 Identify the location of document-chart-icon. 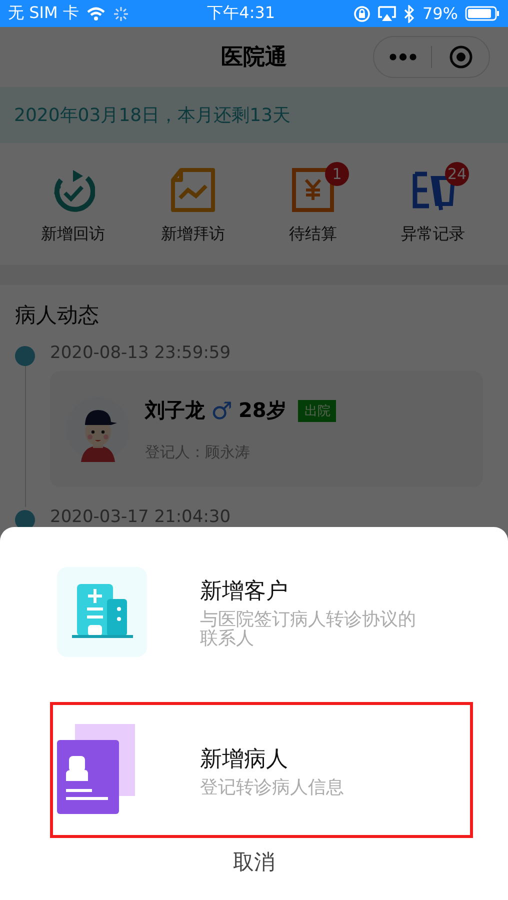
(193, 190).